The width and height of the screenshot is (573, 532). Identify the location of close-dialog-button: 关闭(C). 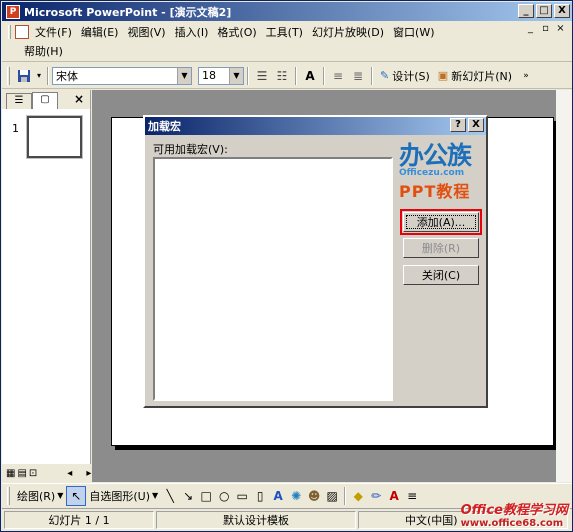
(441, 275).